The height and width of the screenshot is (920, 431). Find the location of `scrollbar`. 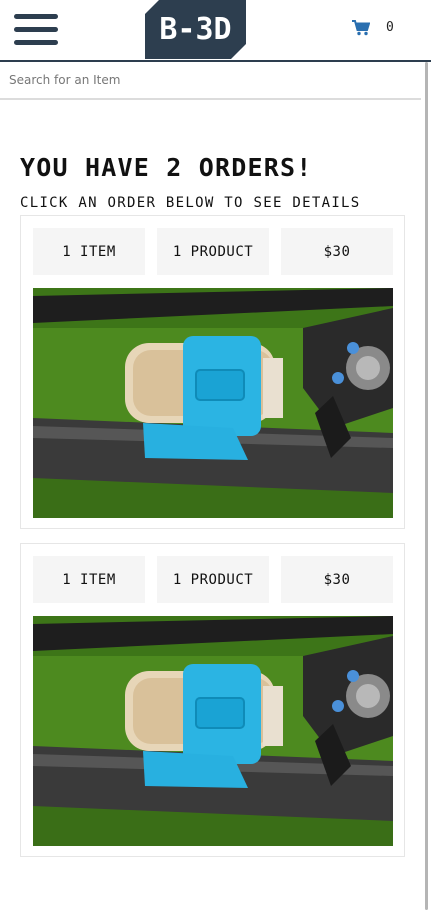

scrollbar is located at coordinates (426, 491).